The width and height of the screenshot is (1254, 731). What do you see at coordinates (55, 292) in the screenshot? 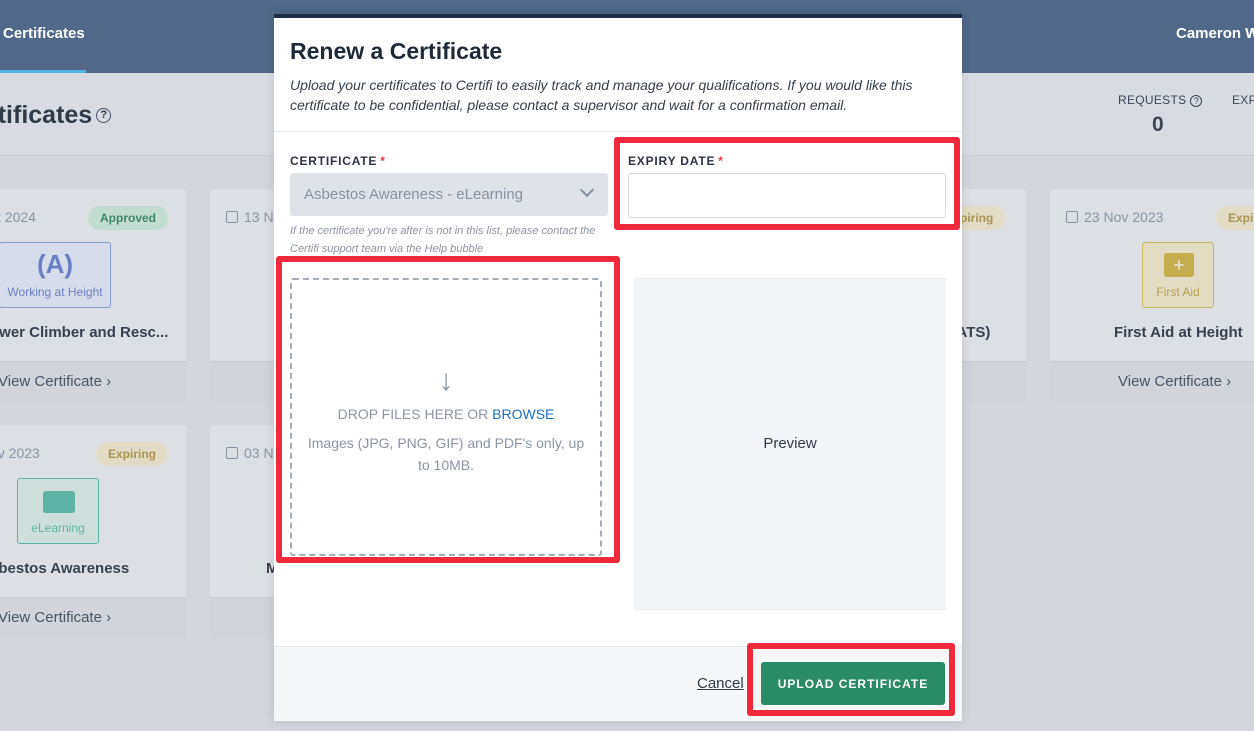
I see `icon-label: Working at Height` at bounding box center [55, 292].